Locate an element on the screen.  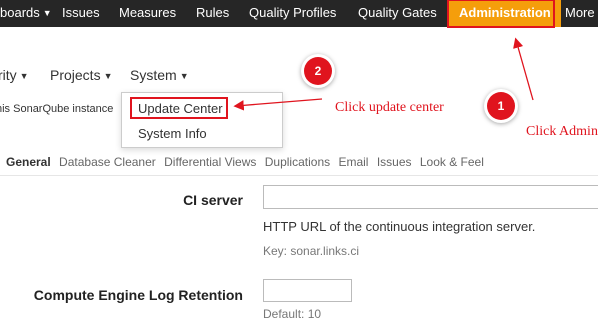
subnav-security-label: rity is located at coordinates (8, 75).